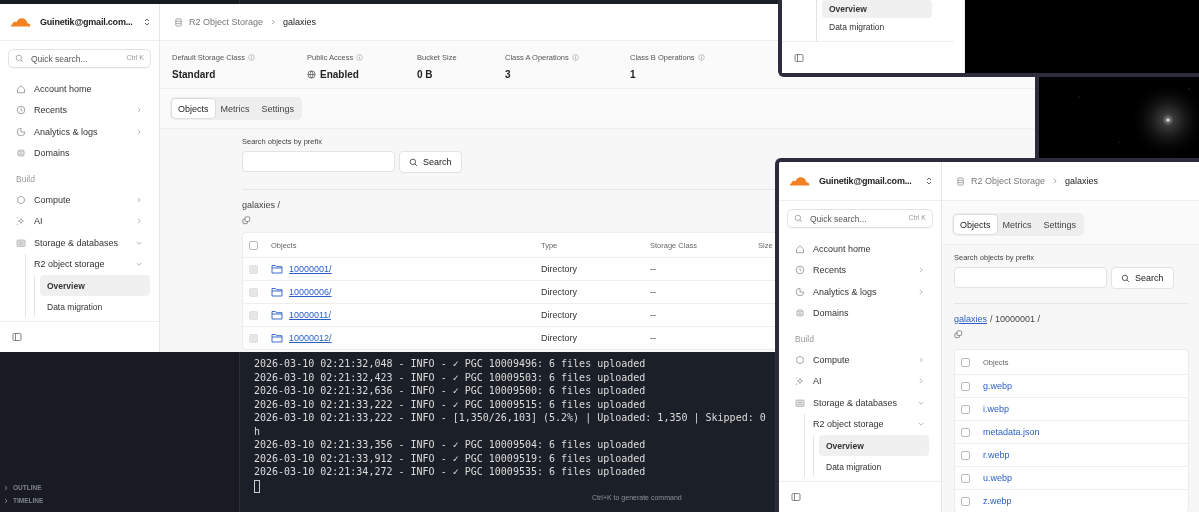 The height and width of the screenshot is (512, 1199). I want to click on terminal-line: 2026-03-10 02:21:32,048 - INFO - ✓ PGC 10009496: 6 files uploaded, so click(450, 364).